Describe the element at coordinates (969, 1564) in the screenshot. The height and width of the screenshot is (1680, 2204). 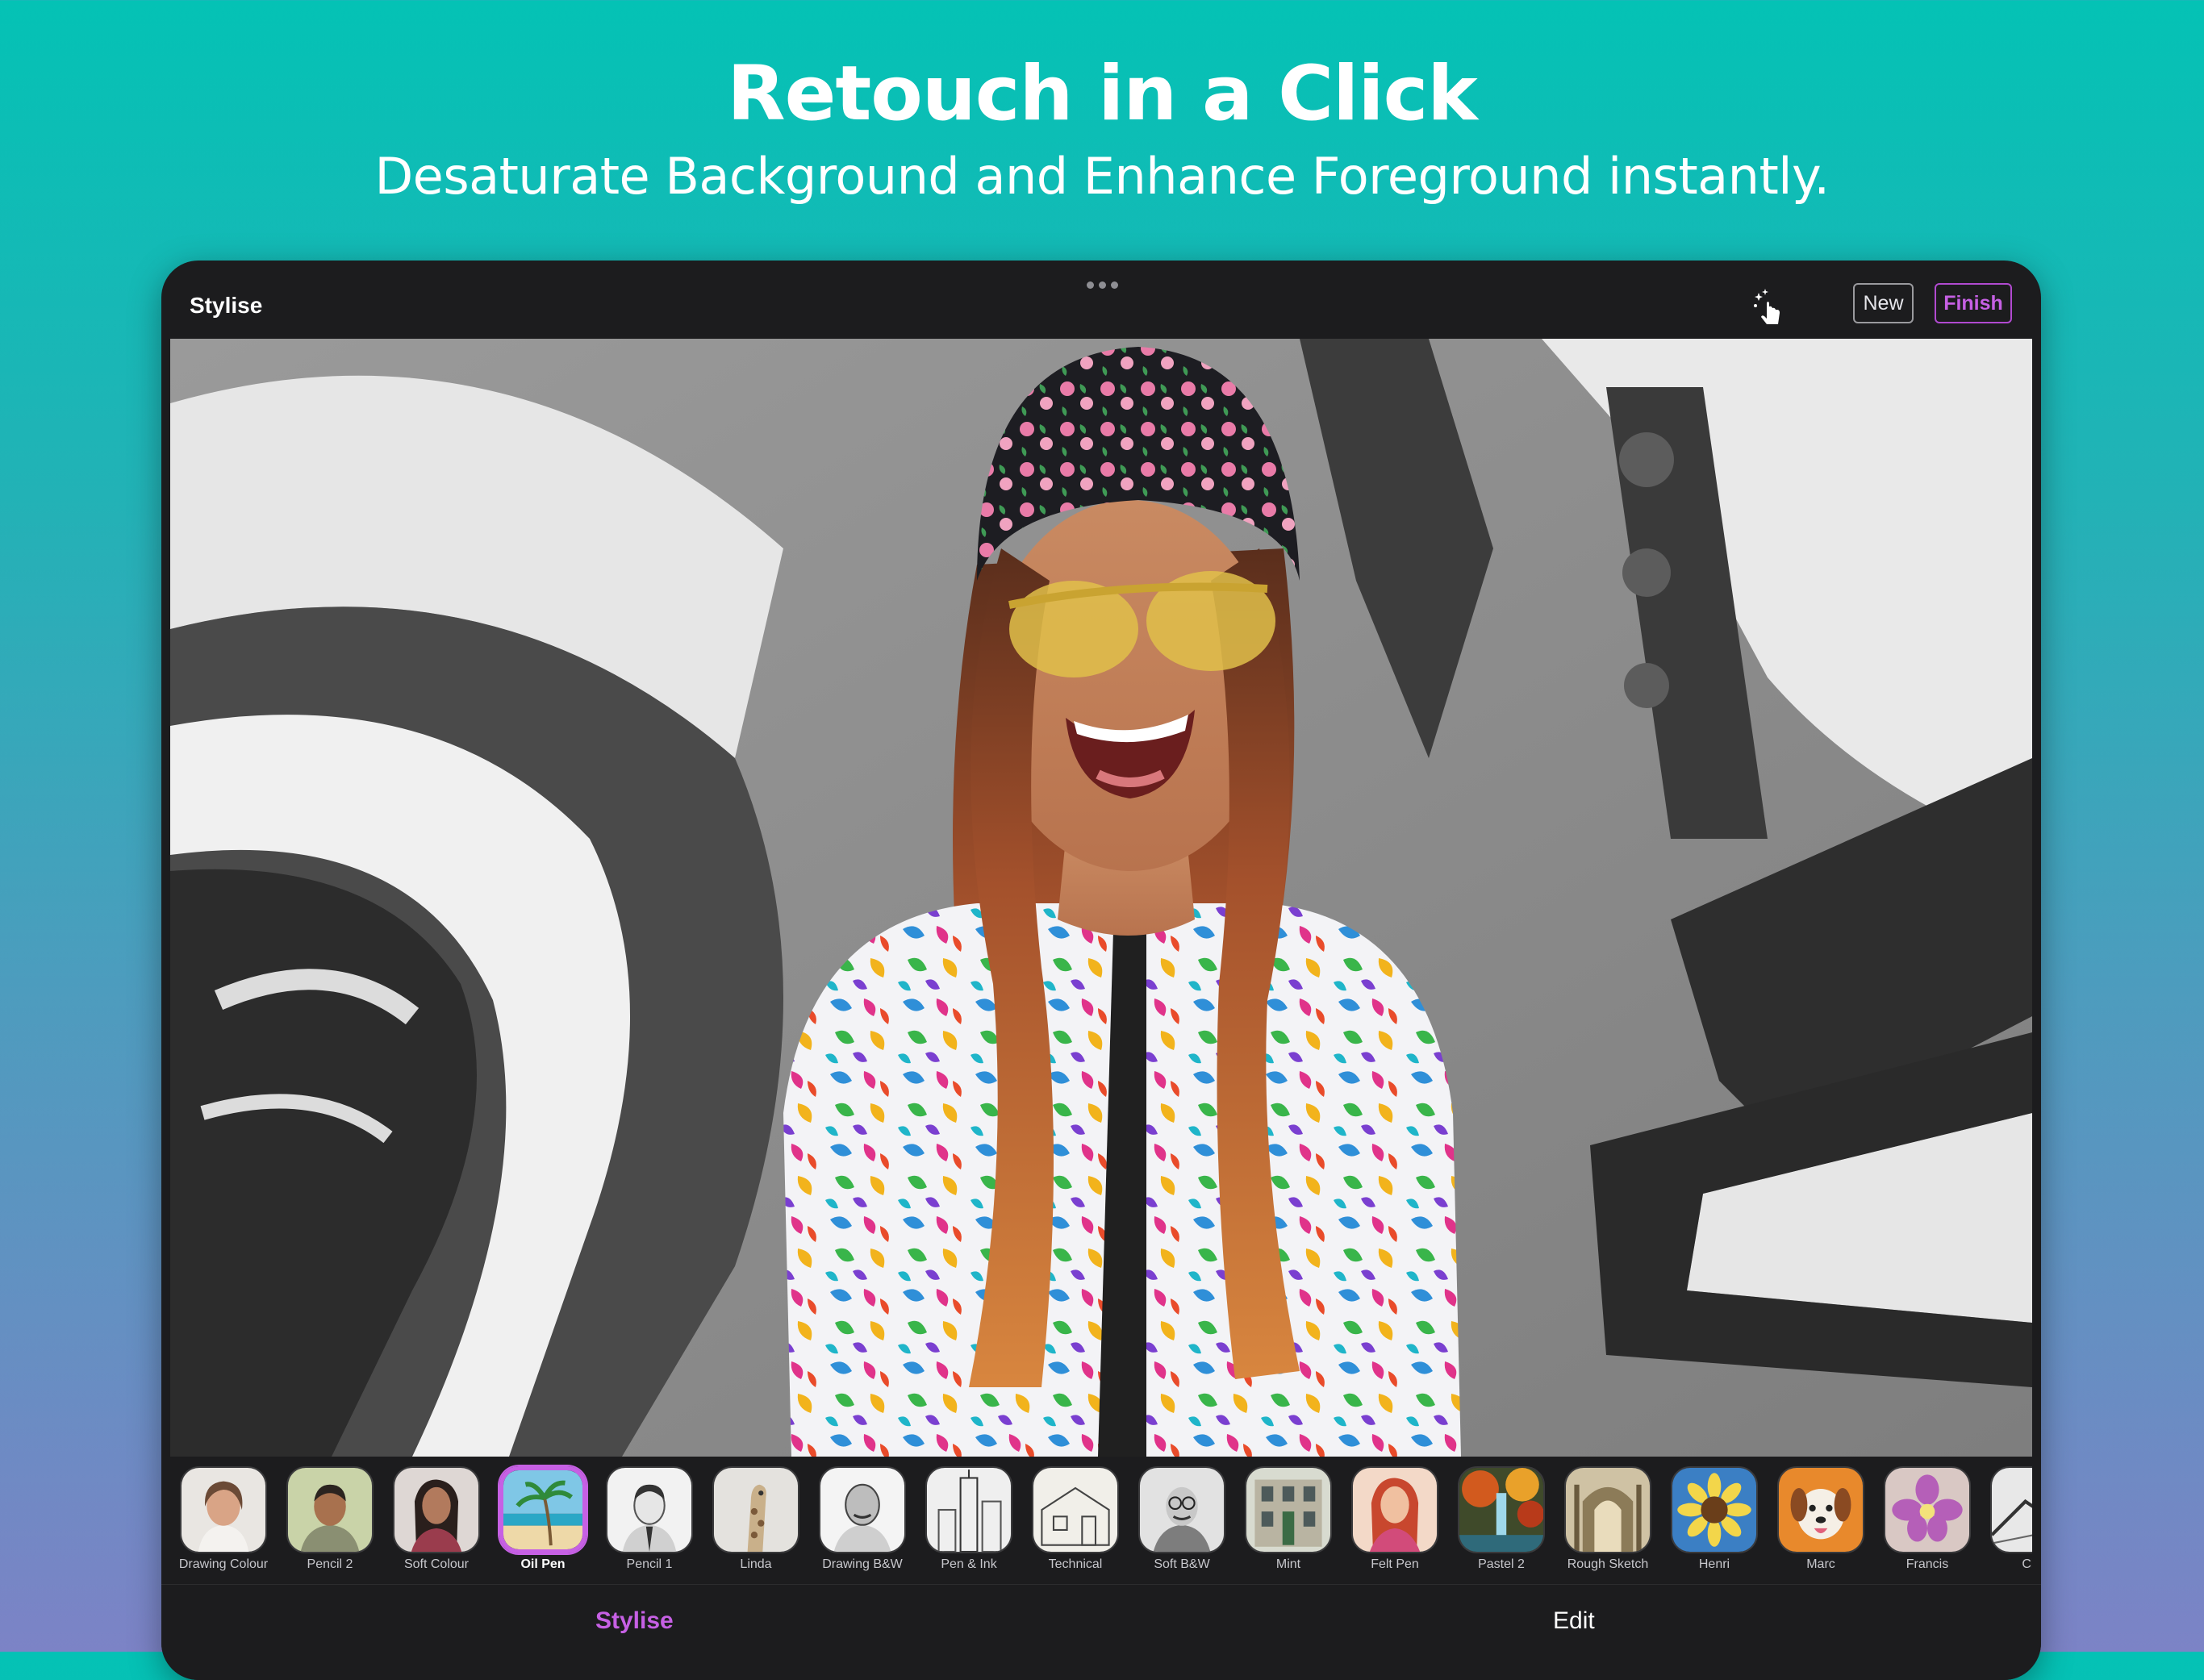
I see `filter-label: Pen & Ink` at that location.